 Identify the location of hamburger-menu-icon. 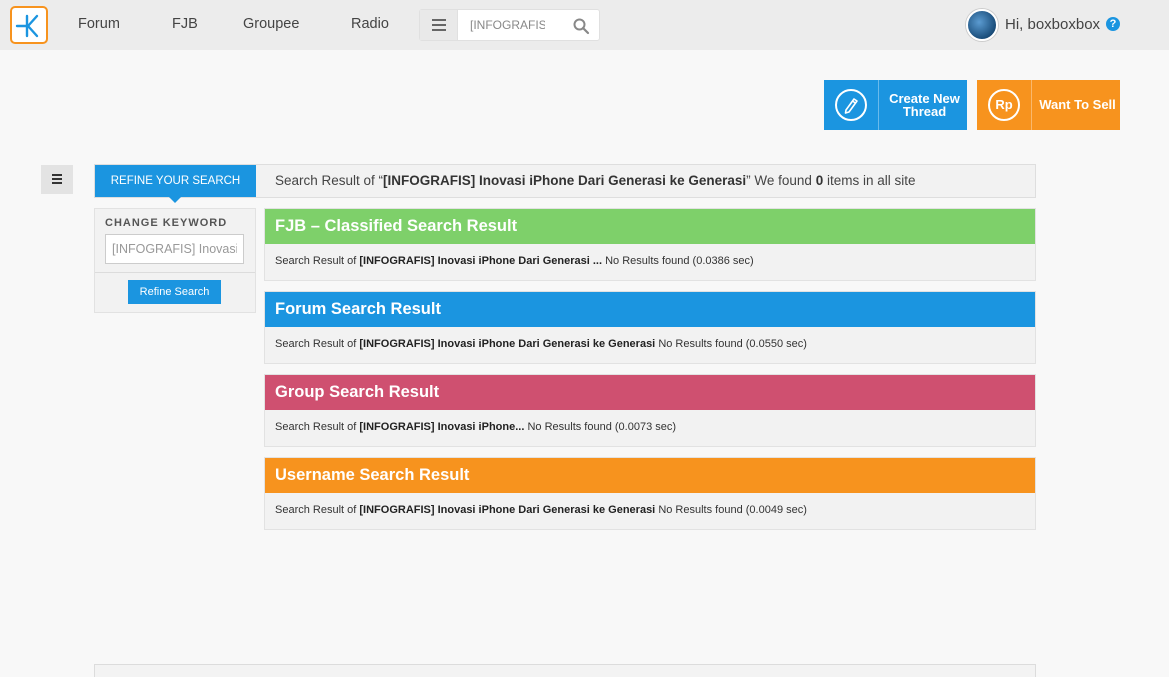
(439, 25).